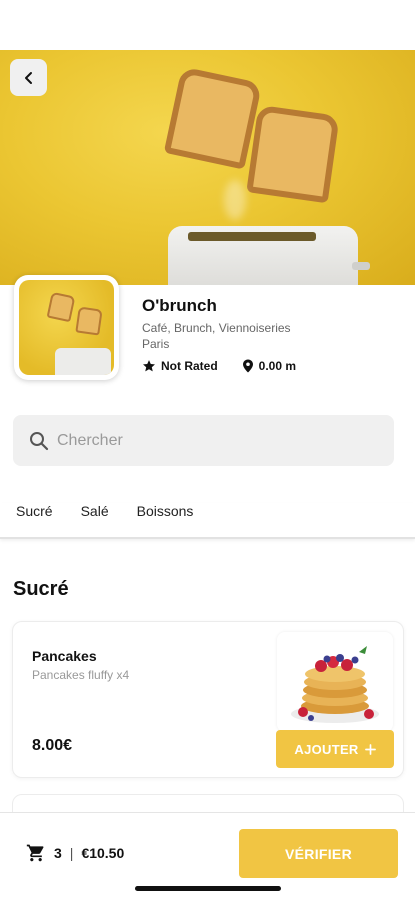 The width and height of the screenshot is (415, 900). Describe the element at coordinates (64, 656) in the screenshot. I see `product-name: Pancakes` at that location.